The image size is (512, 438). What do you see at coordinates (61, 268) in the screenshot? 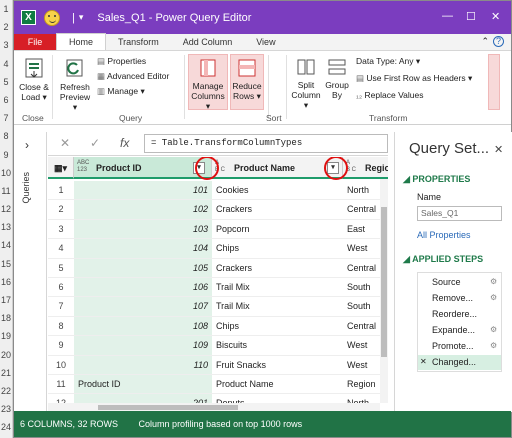
I see `row-index: 5` at bounding box center [61, 268].